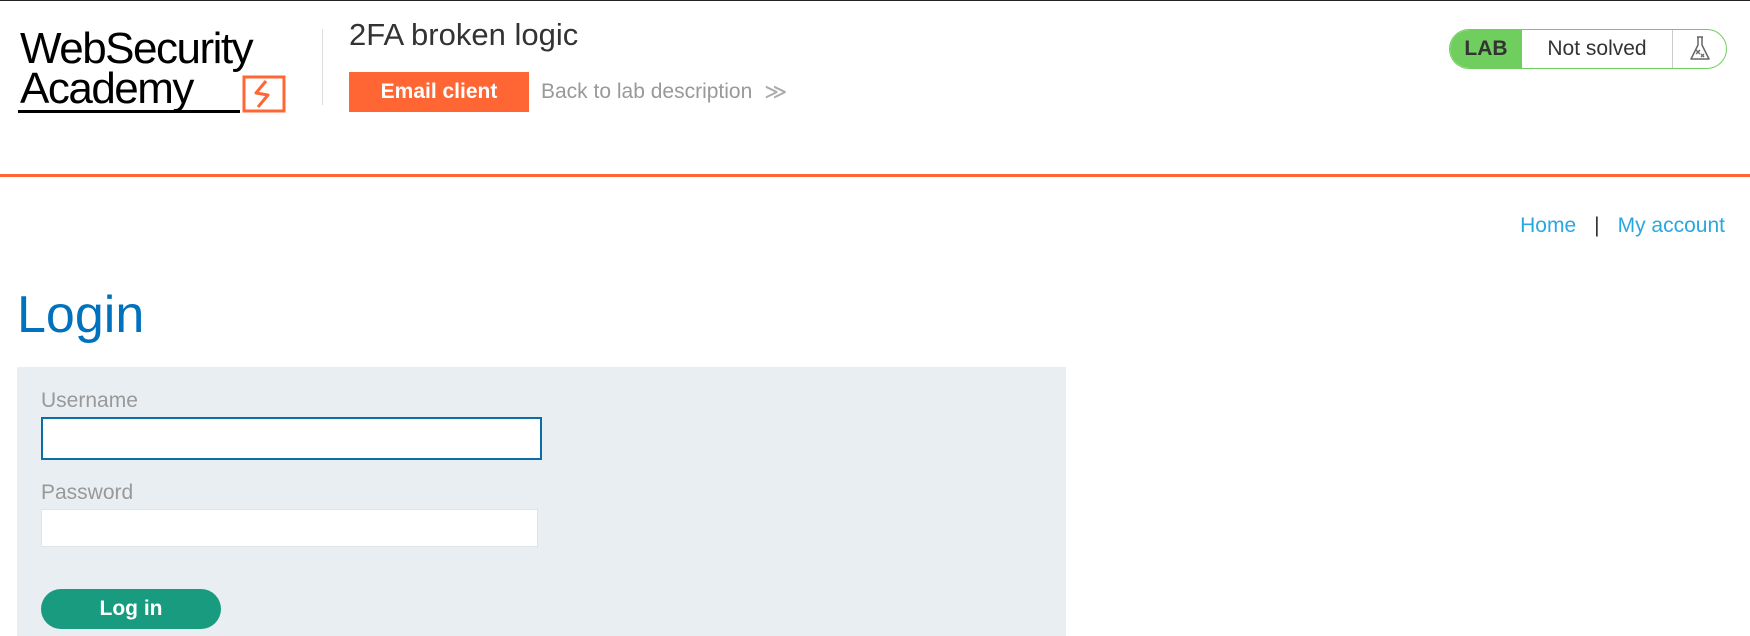 This screenshot has width=1750, height=636. What do you see at coordinates (1699, 49) in the screenshot?
I see `flask-icon` at bounding box center [1699, 49].